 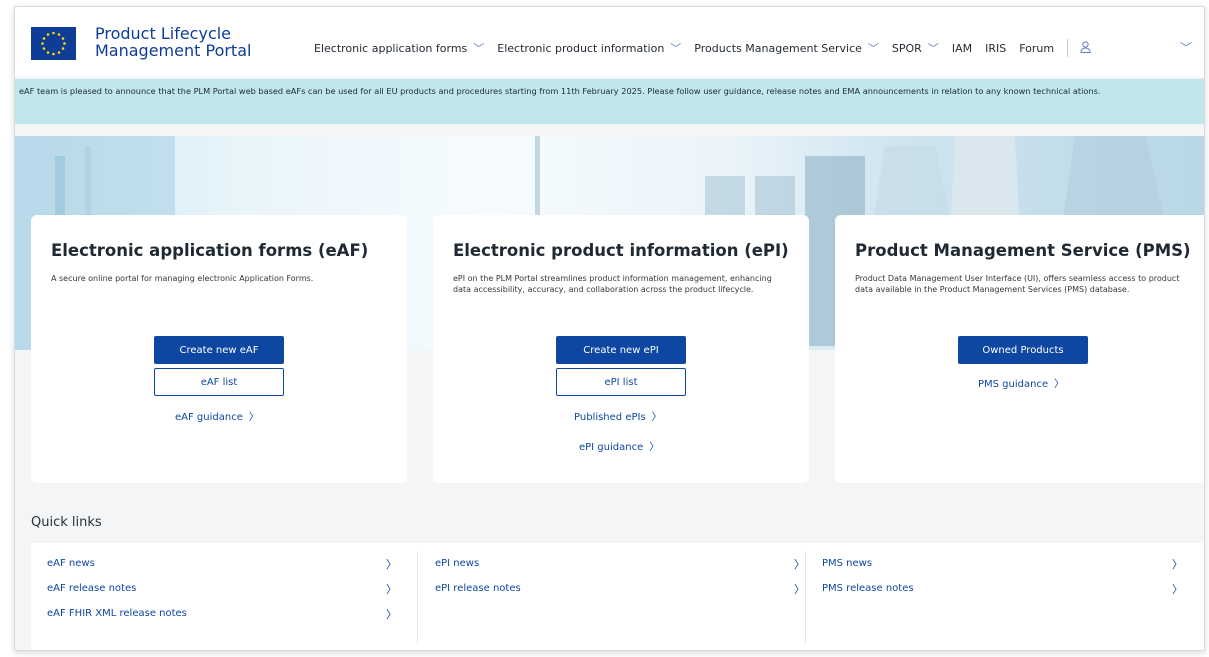 What do you see at coordinates (222, 613) in the screenshot?
I see `quick-link-eaf-fhir-xml-release-notes: eAF FHIR XML release notes 〉` at bounding box center [222, 613].